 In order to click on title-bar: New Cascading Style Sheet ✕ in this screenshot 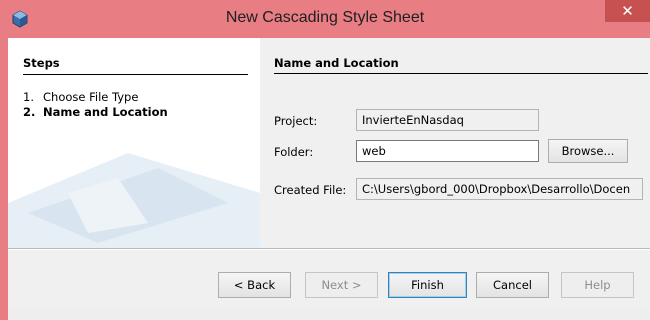, I will do `click(325, 19)`.